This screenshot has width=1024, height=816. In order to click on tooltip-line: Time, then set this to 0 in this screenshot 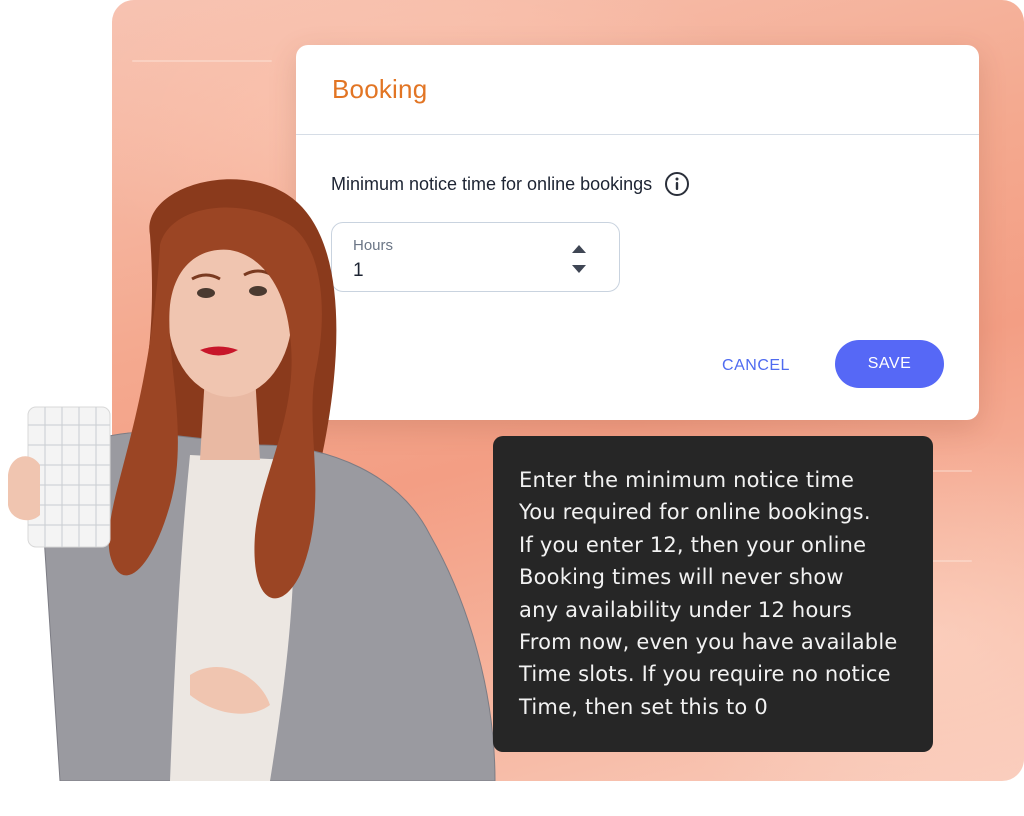, I will do `click(643, 706)`.